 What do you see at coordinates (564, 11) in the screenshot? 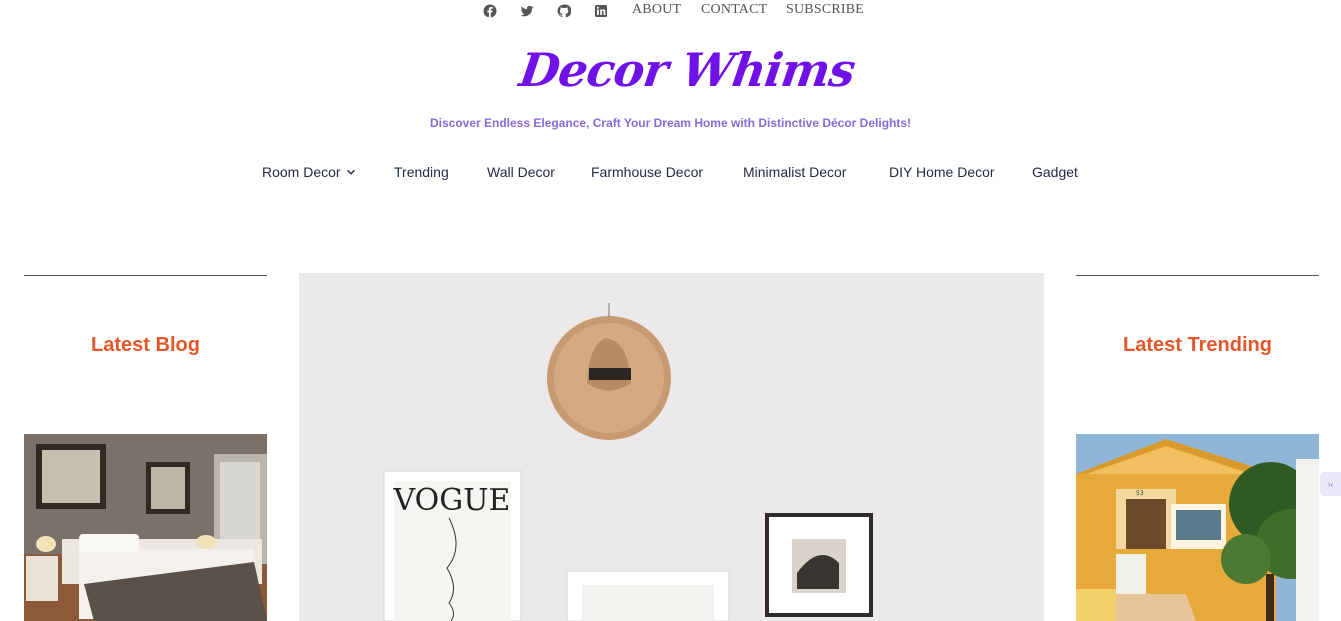
I see `github-icon` at bounding box center [564, 11].